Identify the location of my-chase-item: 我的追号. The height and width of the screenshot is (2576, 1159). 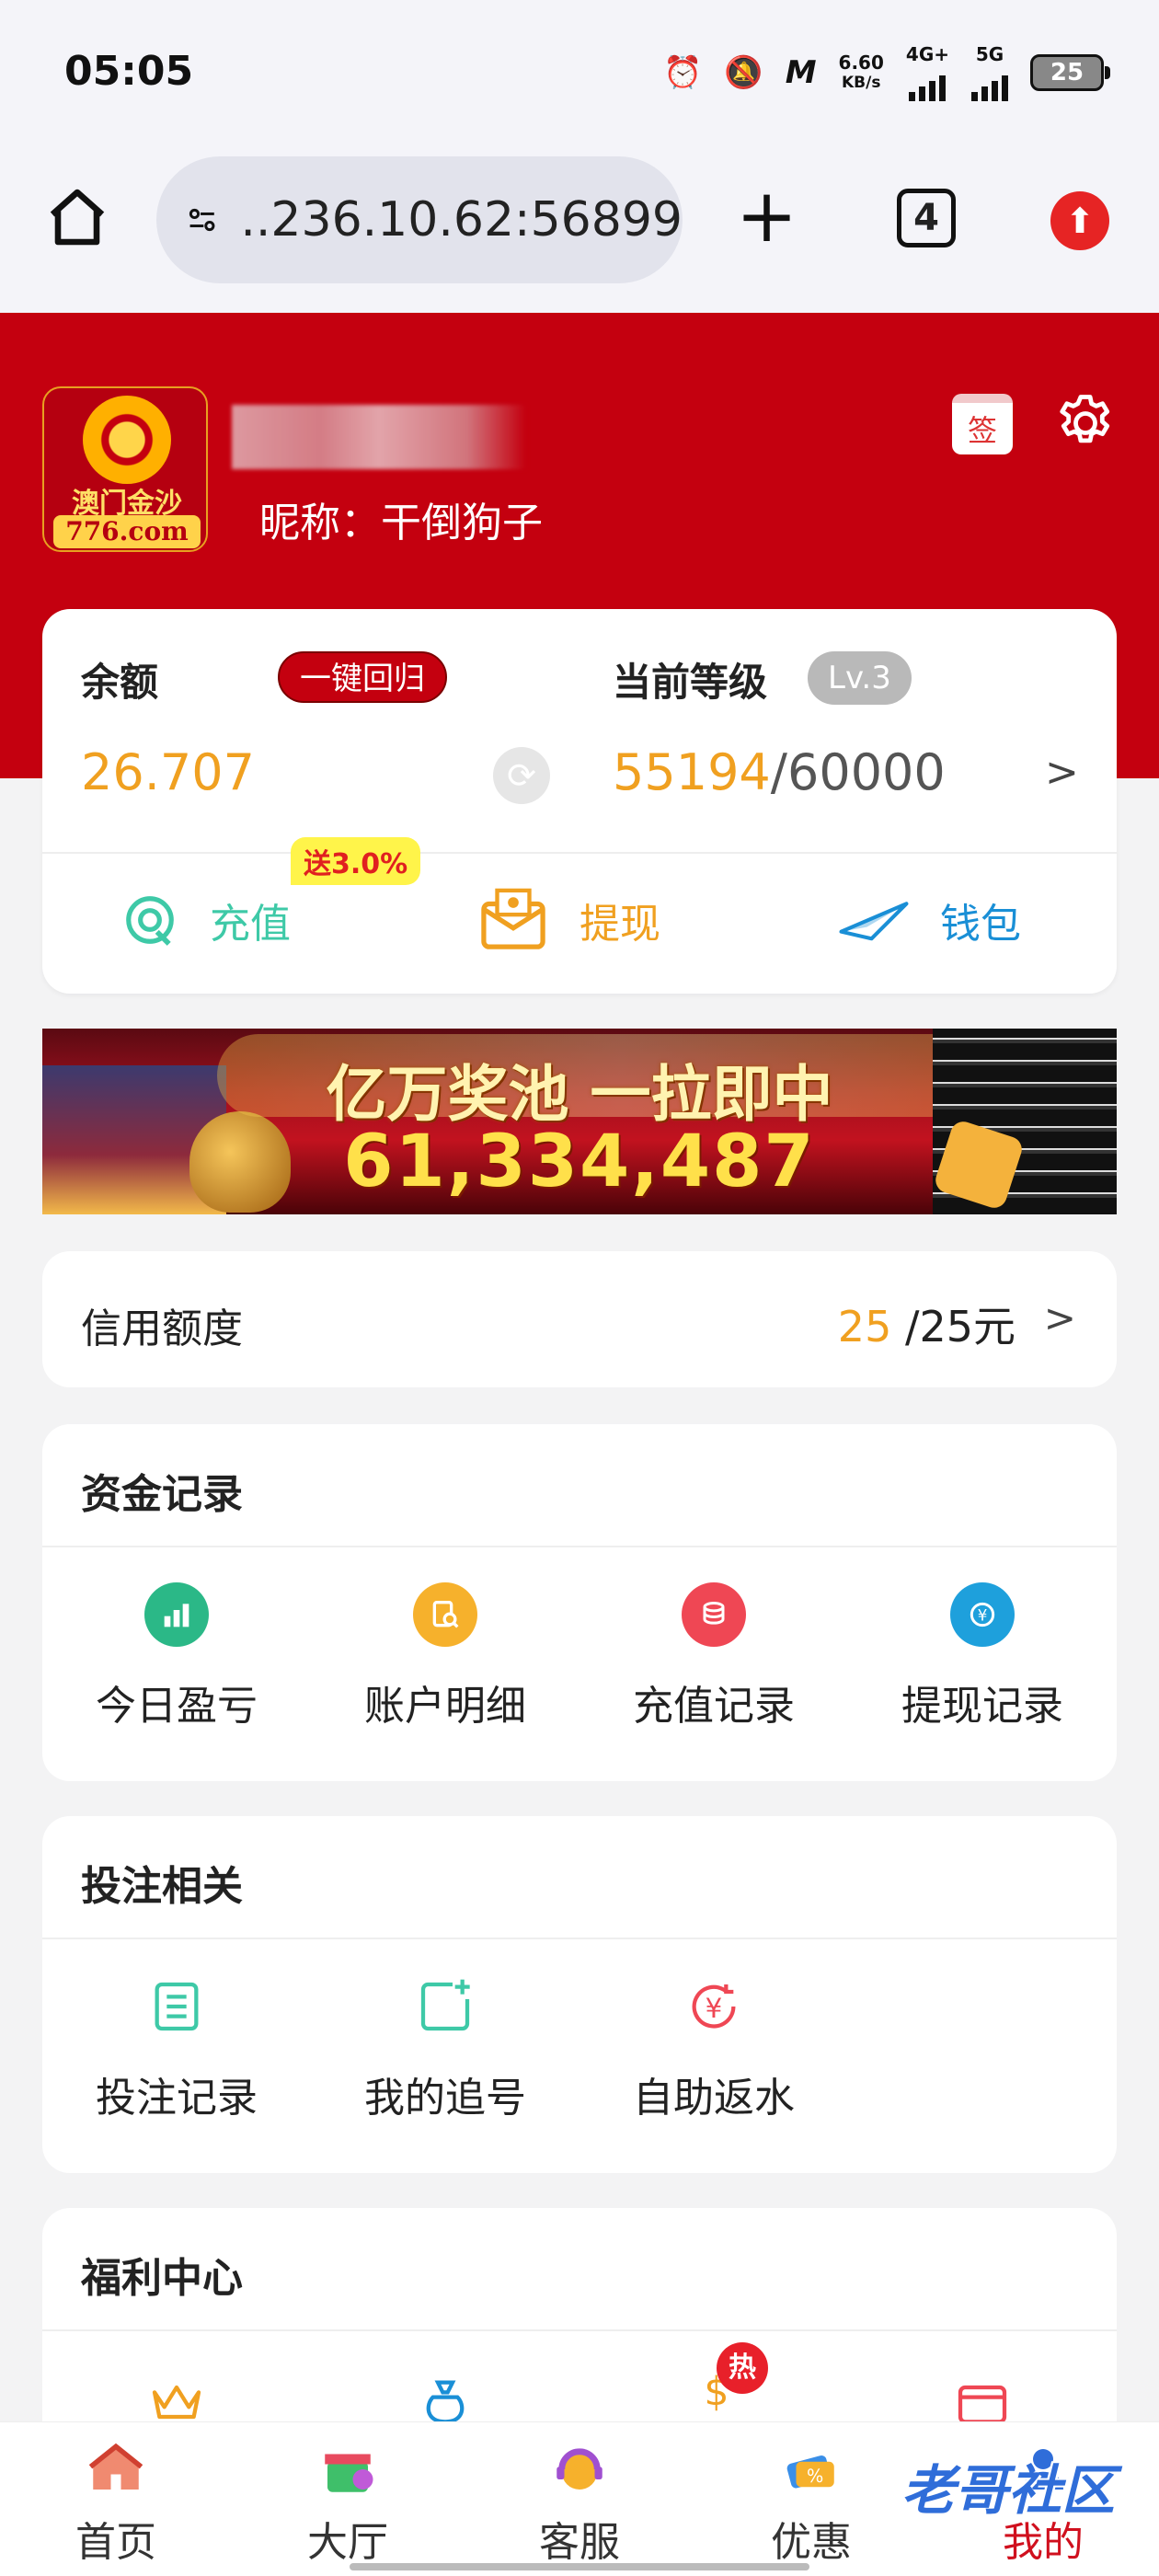
(445, 2048).